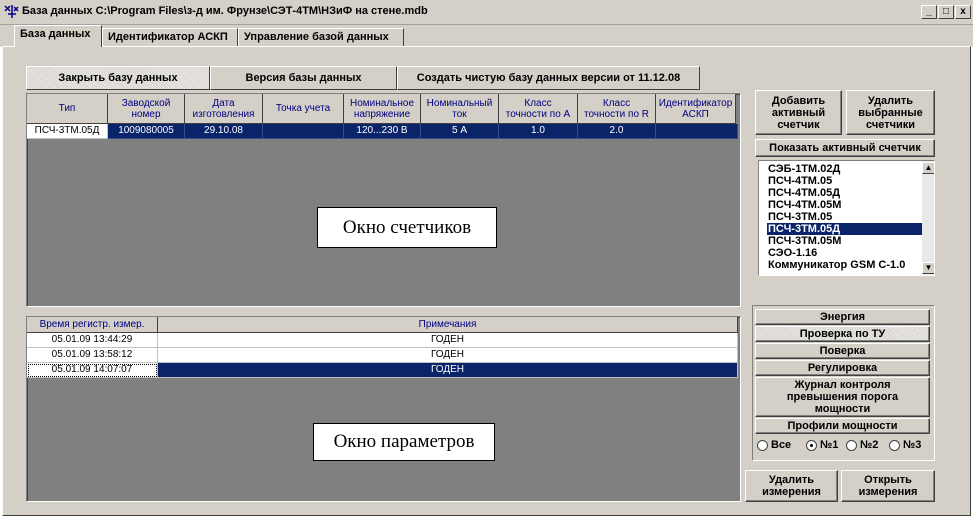  What do you see at coordinates (798, 112) in the screenshot?
I see `add-active-meter-button: Добавить активный счетчик` at bounding box center [798, 112].